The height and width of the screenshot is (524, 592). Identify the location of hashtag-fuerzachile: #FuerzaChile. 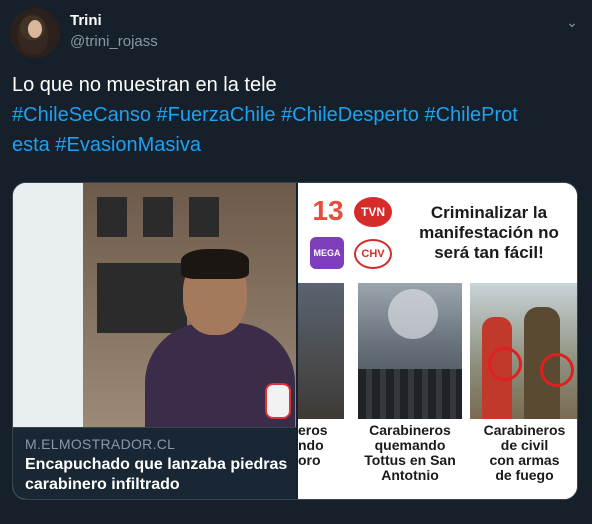
(216, 115).